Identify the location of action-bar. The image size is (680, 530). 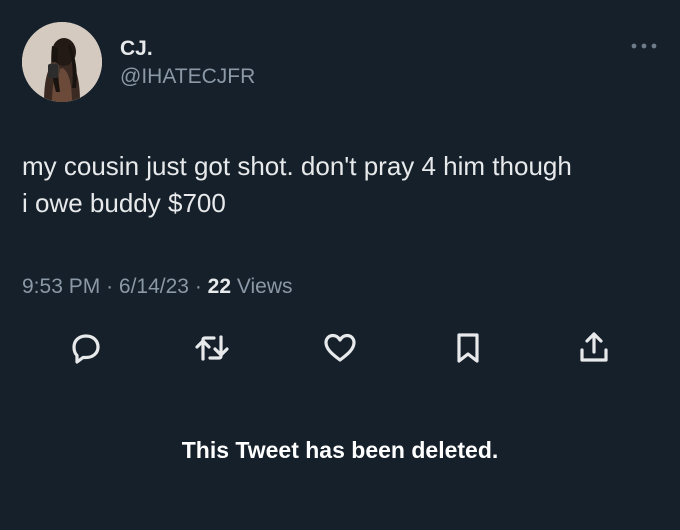
(340, 348).